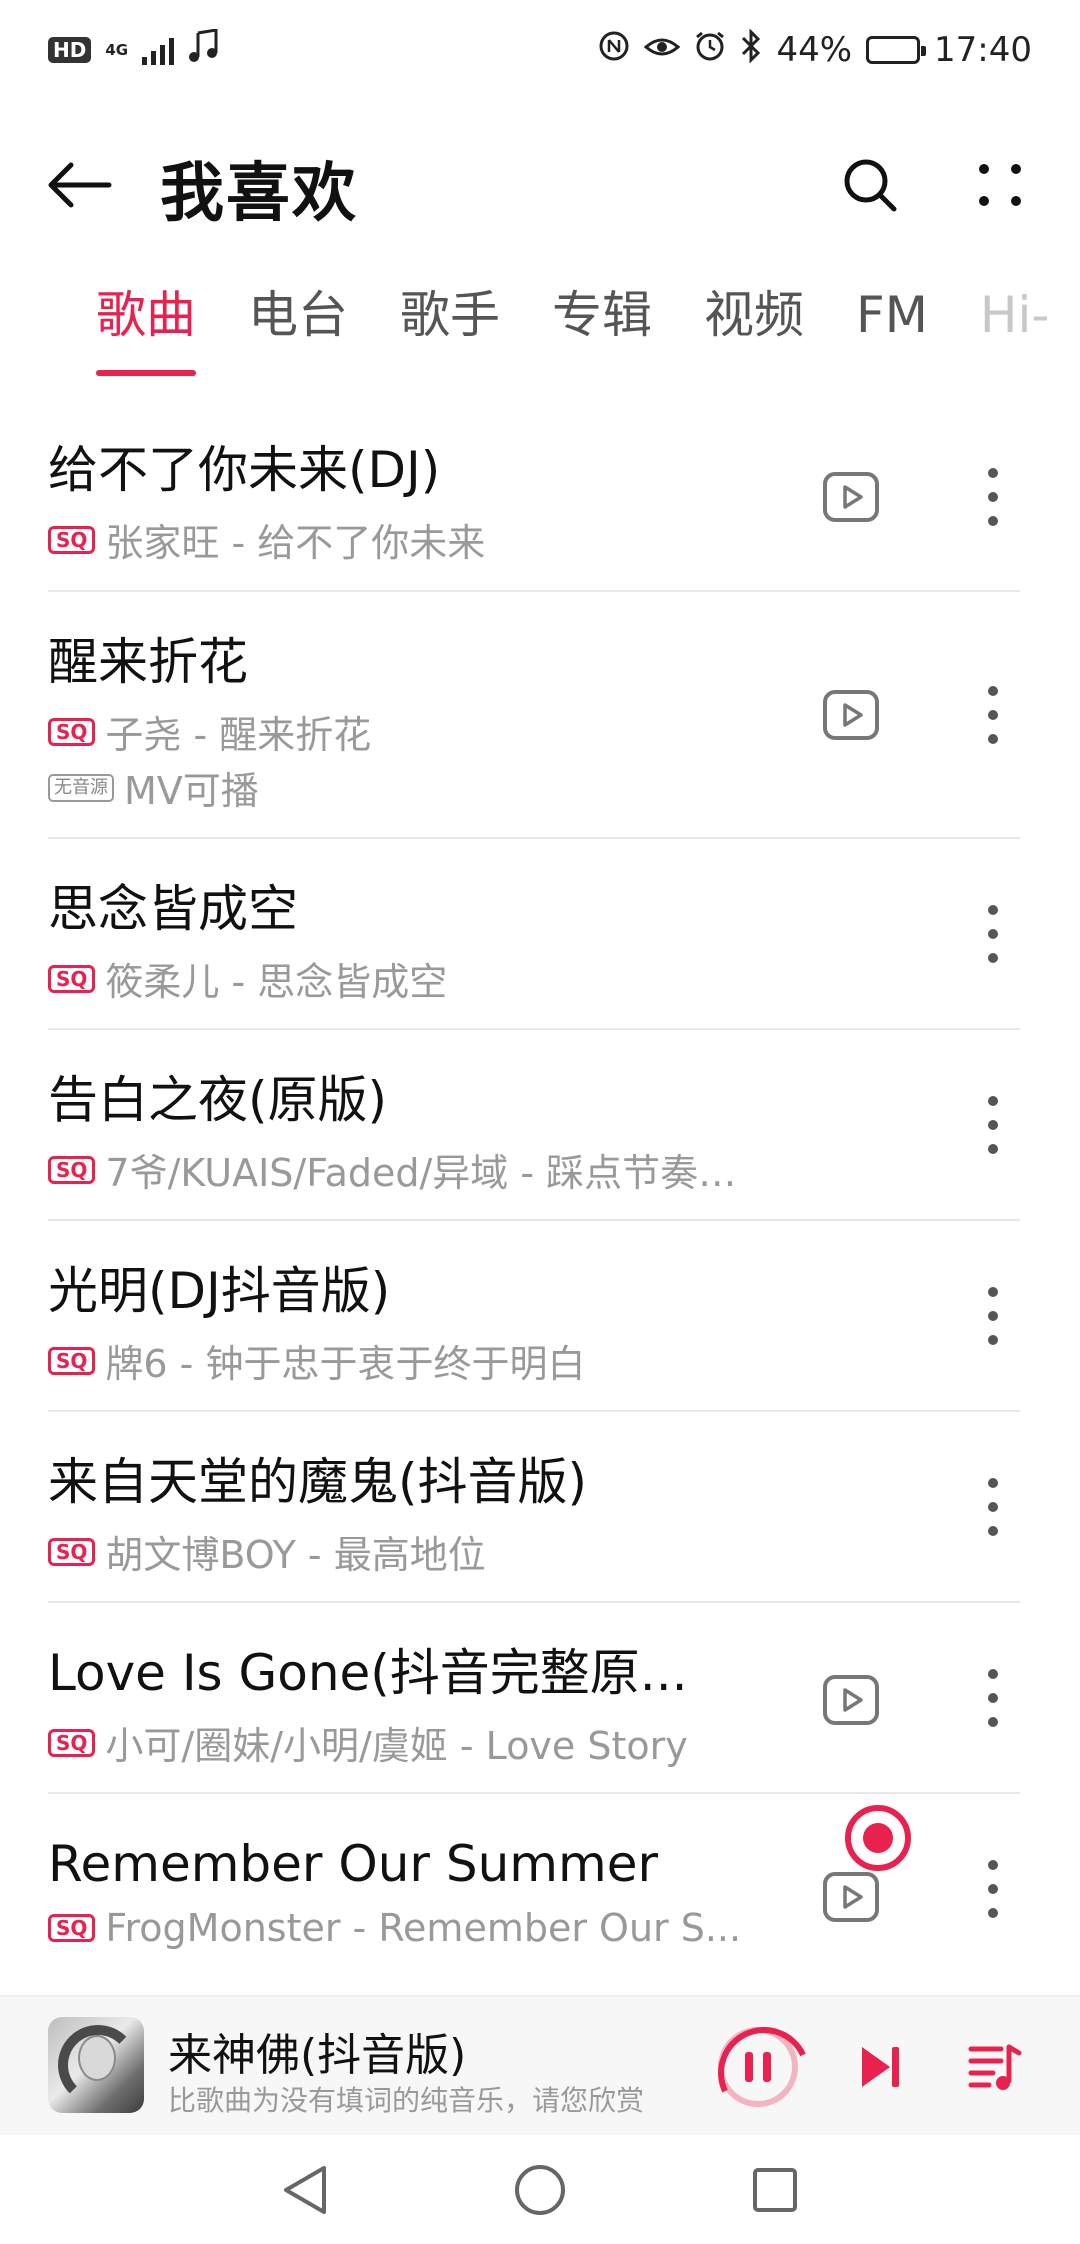 The image size is (1080, 2244). I want to click on song-meta: SQ 牌6 - 钟于忠于衷于终于明白, so click(316, 1360).